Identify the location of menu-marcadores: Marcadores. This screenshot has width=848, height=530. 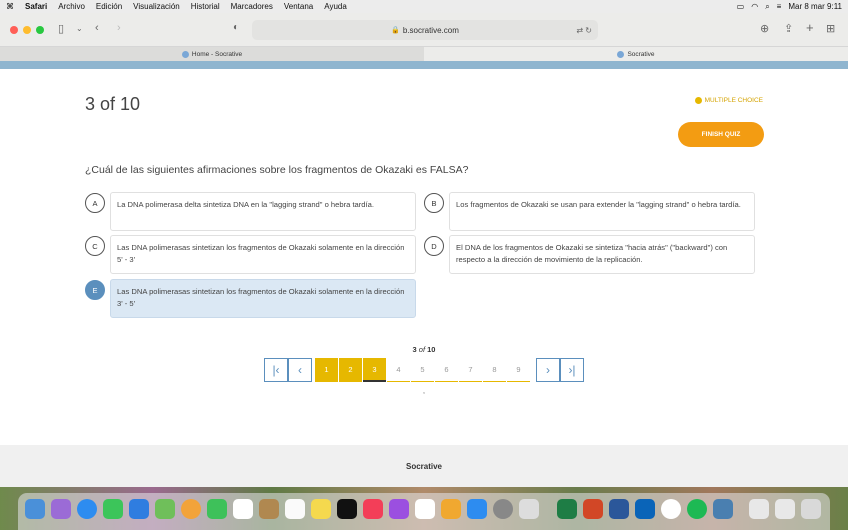
(252, 6).